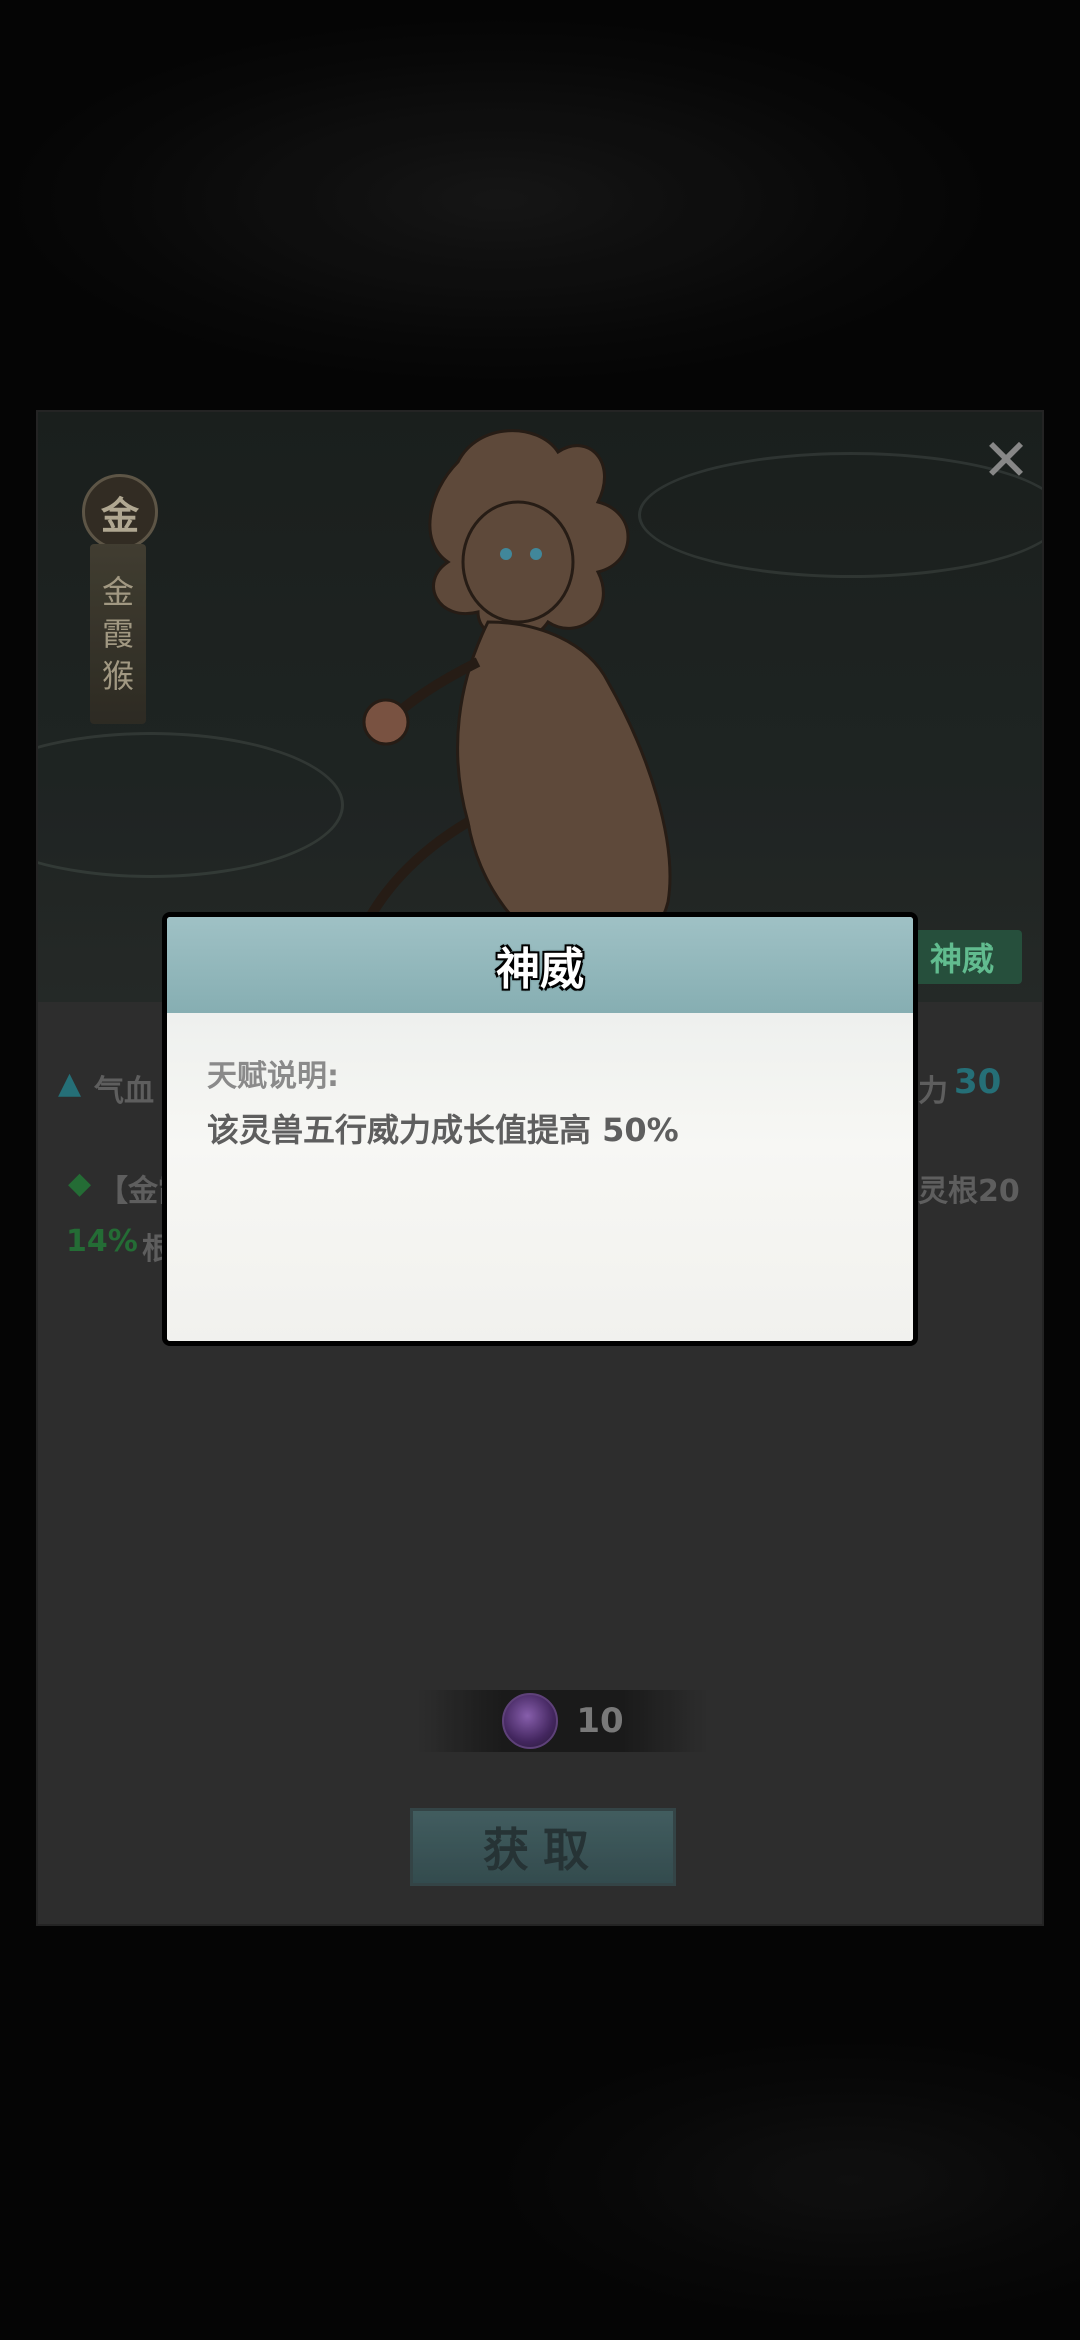  Describe the element at coordinates (273, 1076) in the screenshot. I see `talent-desc-label: 天赋说明:` at that location.